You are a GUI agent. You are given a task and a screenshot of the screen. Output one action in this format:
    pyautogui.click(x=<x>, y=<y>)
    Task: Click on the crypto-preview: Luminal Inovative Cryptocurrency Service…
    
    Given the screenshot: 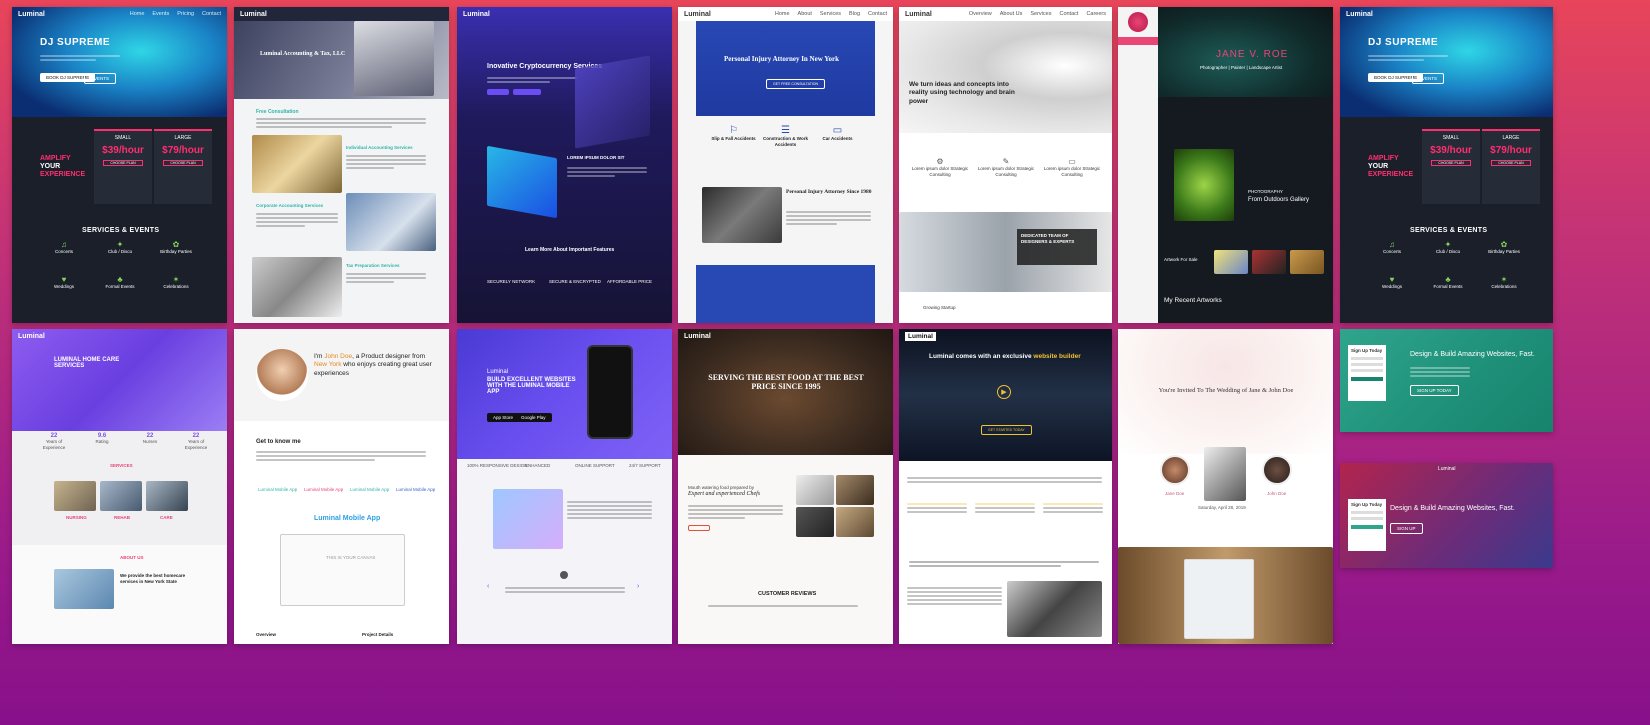 What is the action you would take?
    pyautogui.click(x=564, y=165)
    